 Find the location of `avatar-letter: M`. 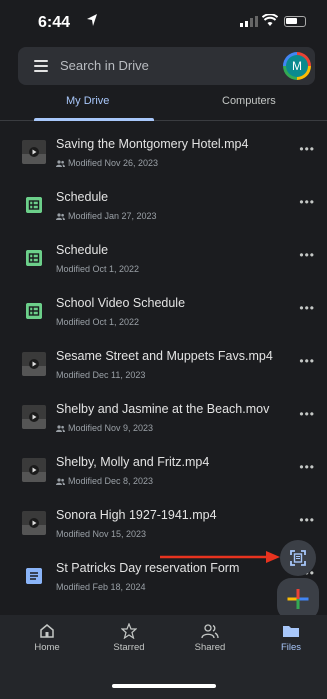

avatar-letter: M is located at coordinates (297, 66).